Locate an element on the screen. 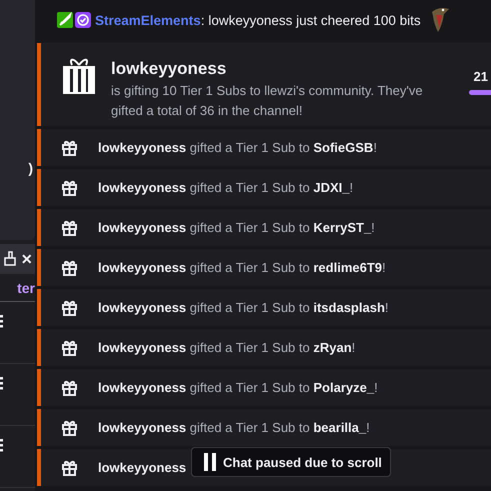 Image resolution: width=491 pixels, height=491 pixels. gift-message: lowkeyyoness gifted a Tier 1 Sub to JDXI_! is located at coordinates (226, 187).